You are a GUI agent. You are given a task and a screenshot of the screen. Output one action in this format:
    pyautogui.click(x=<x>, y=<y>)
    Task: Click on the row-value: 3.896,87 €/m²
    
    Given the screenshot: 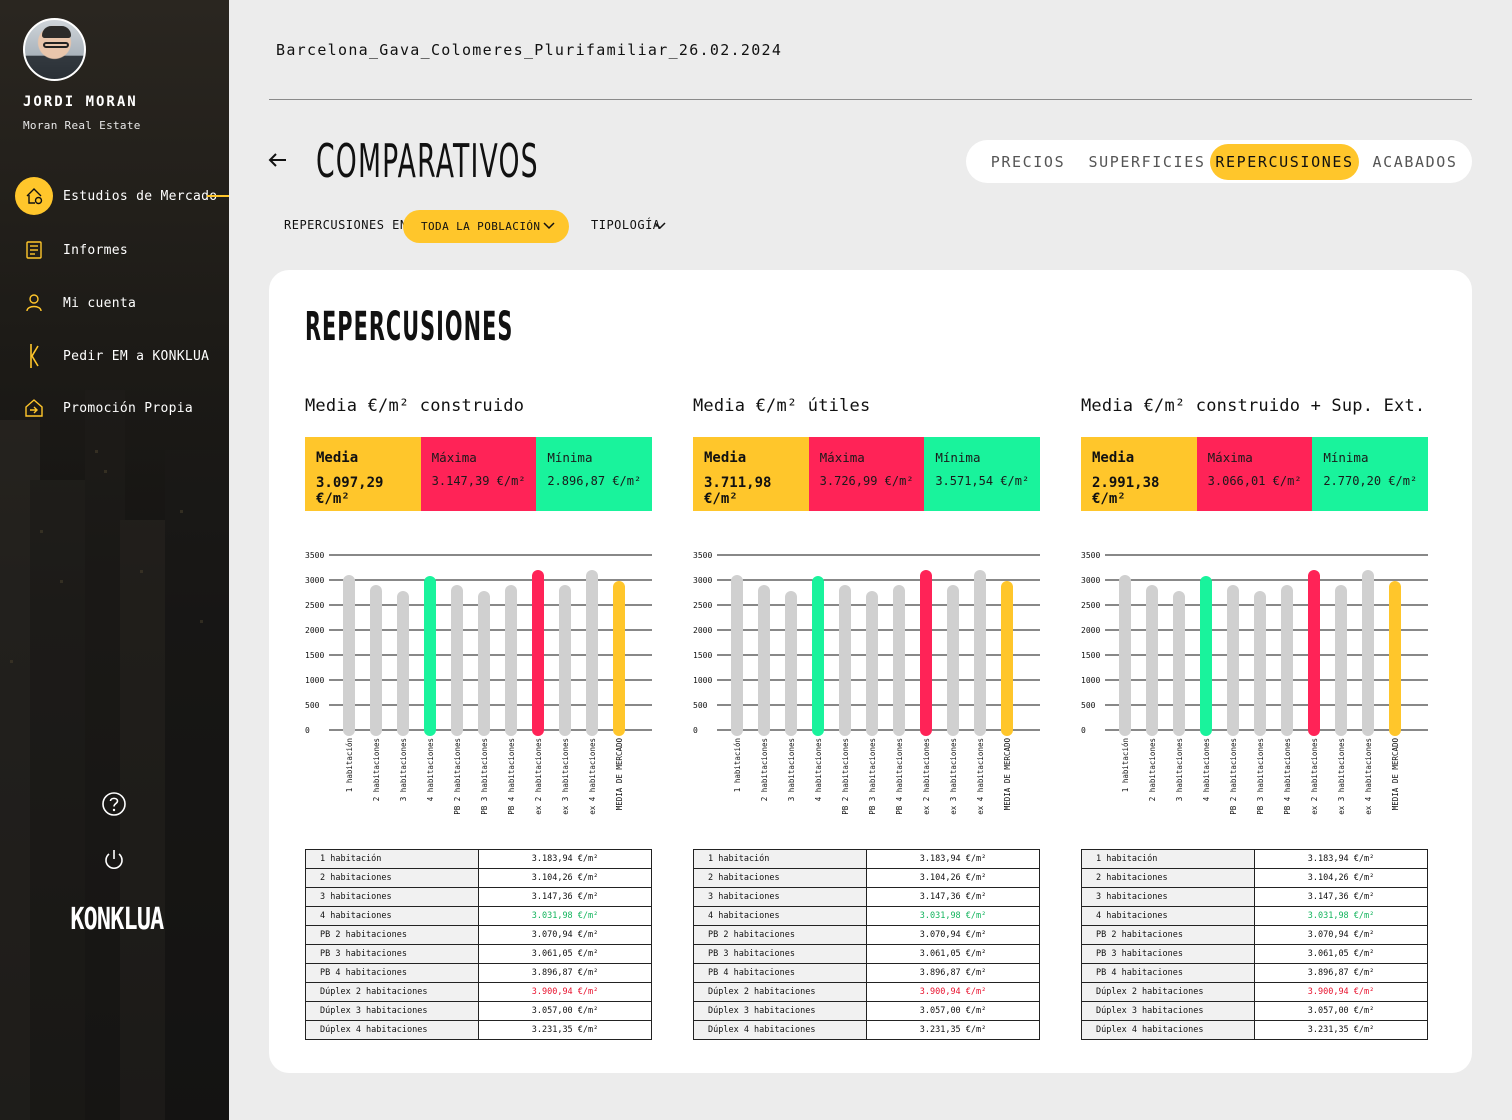 What is the action you would take?
    pyautogui.click(x=953, y=973)
    